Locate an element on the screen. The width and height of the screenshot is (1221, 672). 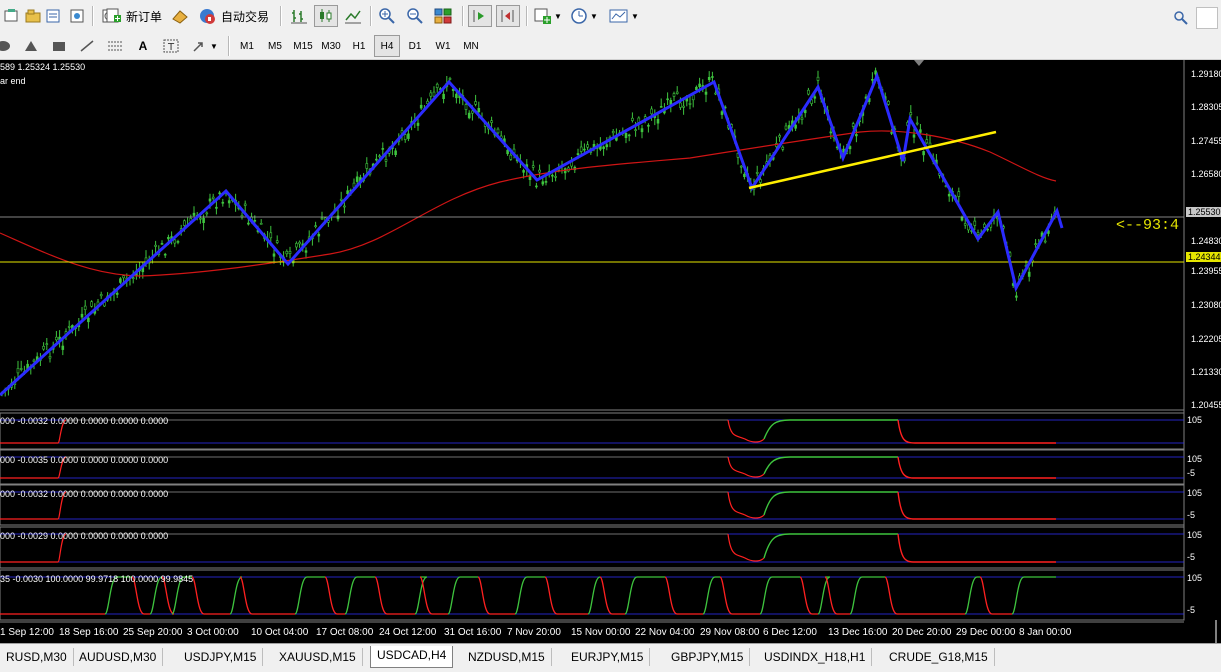
metaeditor-icon is located at coordinates (180, 16).